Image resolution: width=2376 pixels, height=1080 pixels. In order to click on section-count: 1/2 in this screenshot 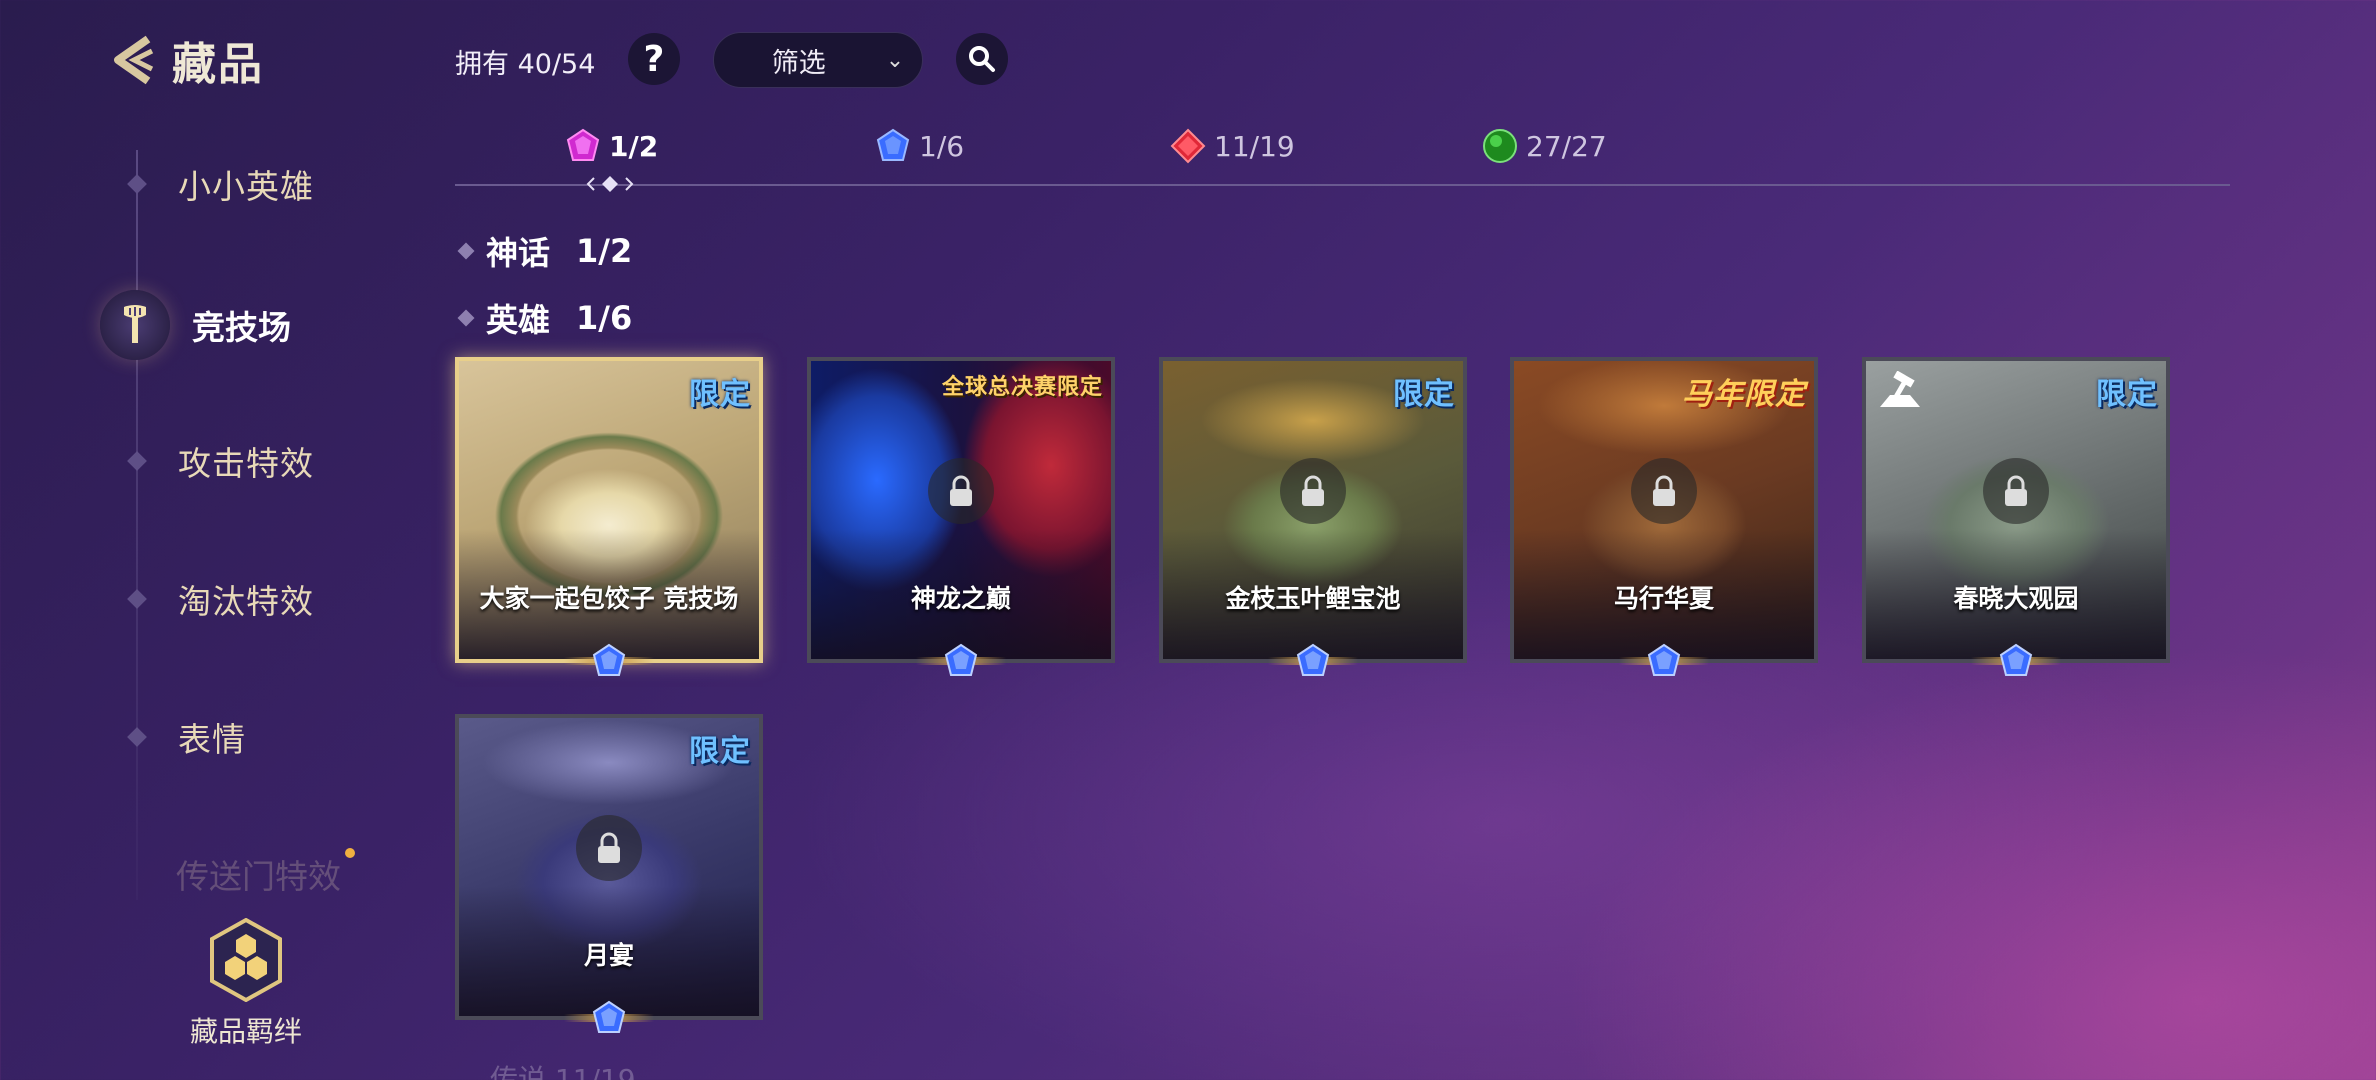, I will do `click(604, 251)`.